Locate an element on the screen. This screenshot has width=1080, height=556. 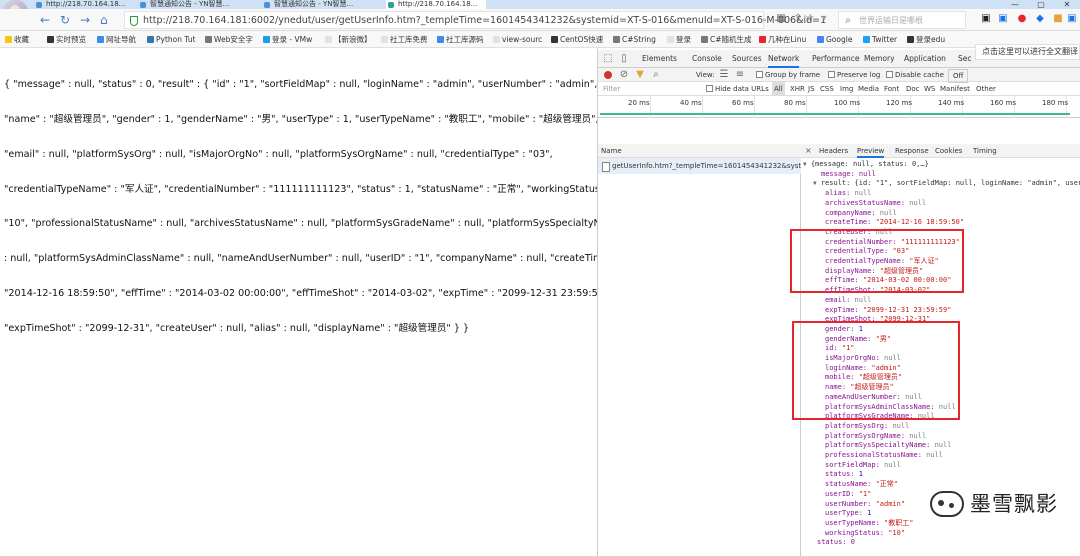
clear-icon: ⊘ is located at coordinates (624, 75).